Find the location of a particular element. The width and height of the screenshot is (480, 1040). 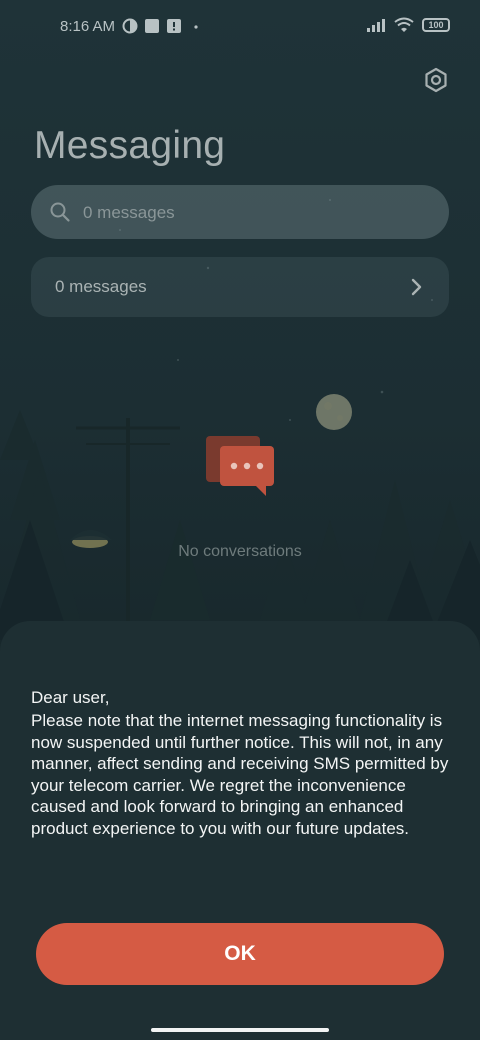

search-bar is located at coordinates (240, 213).